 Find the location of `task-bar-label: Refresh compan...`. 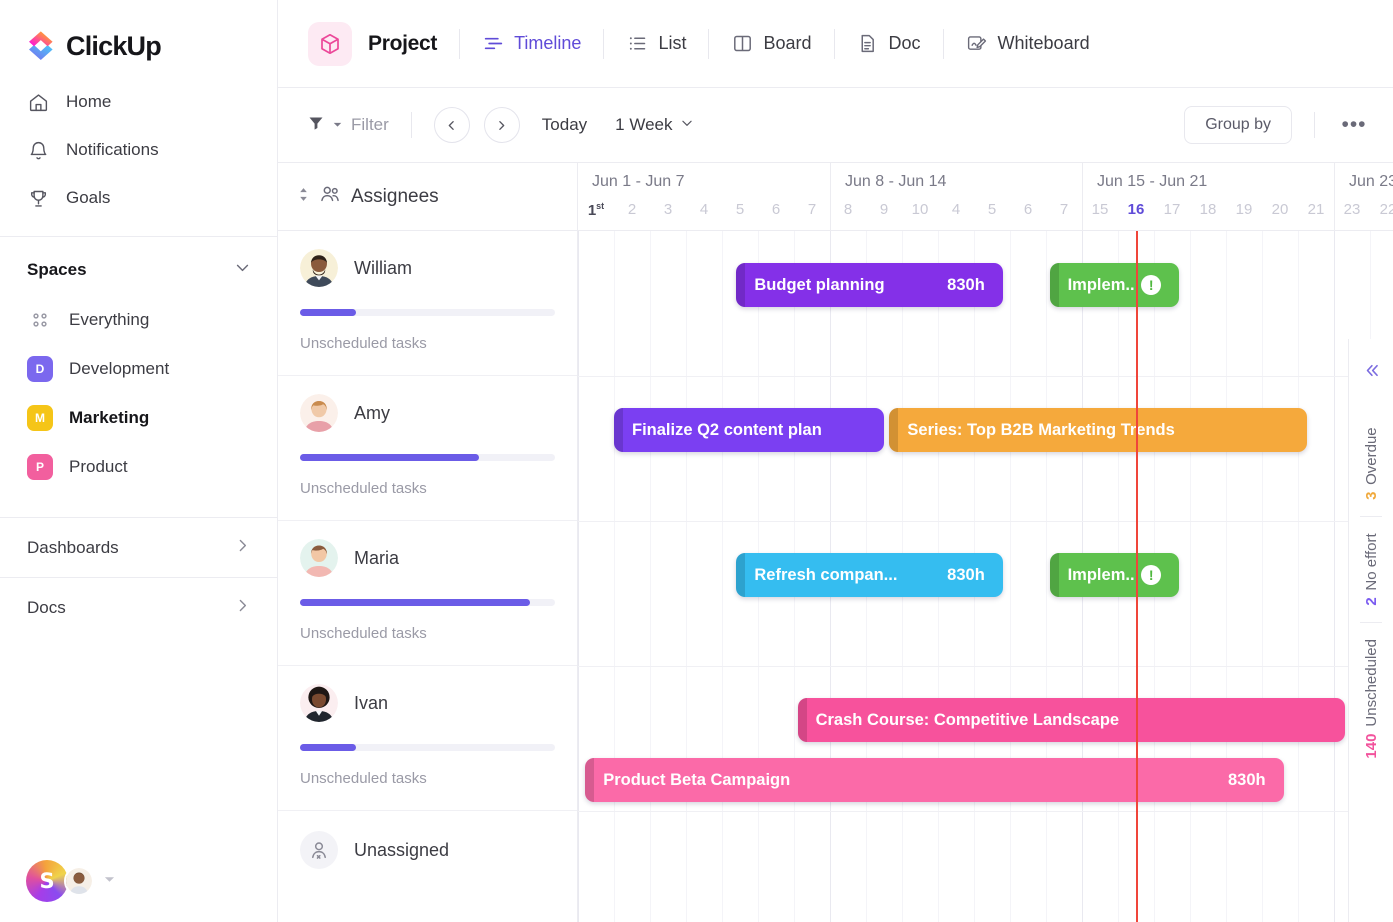

task-bar-label: Refresh compan... is located at coordinates (826, 574).